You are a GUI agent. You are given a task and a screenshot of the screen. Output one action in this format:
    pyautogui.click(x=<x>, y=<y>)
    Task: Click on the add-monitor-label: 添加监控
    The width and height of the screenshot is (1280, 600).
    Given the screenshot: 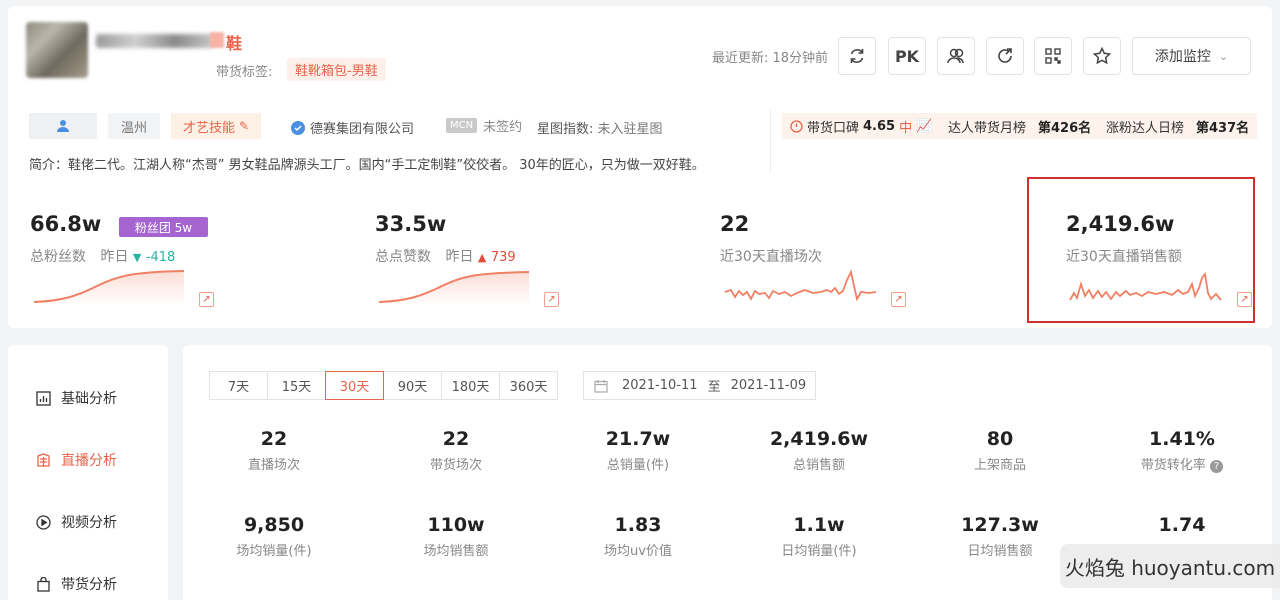 What is the action you would take?
    pyautogui.click(x=1182, y=57)
    